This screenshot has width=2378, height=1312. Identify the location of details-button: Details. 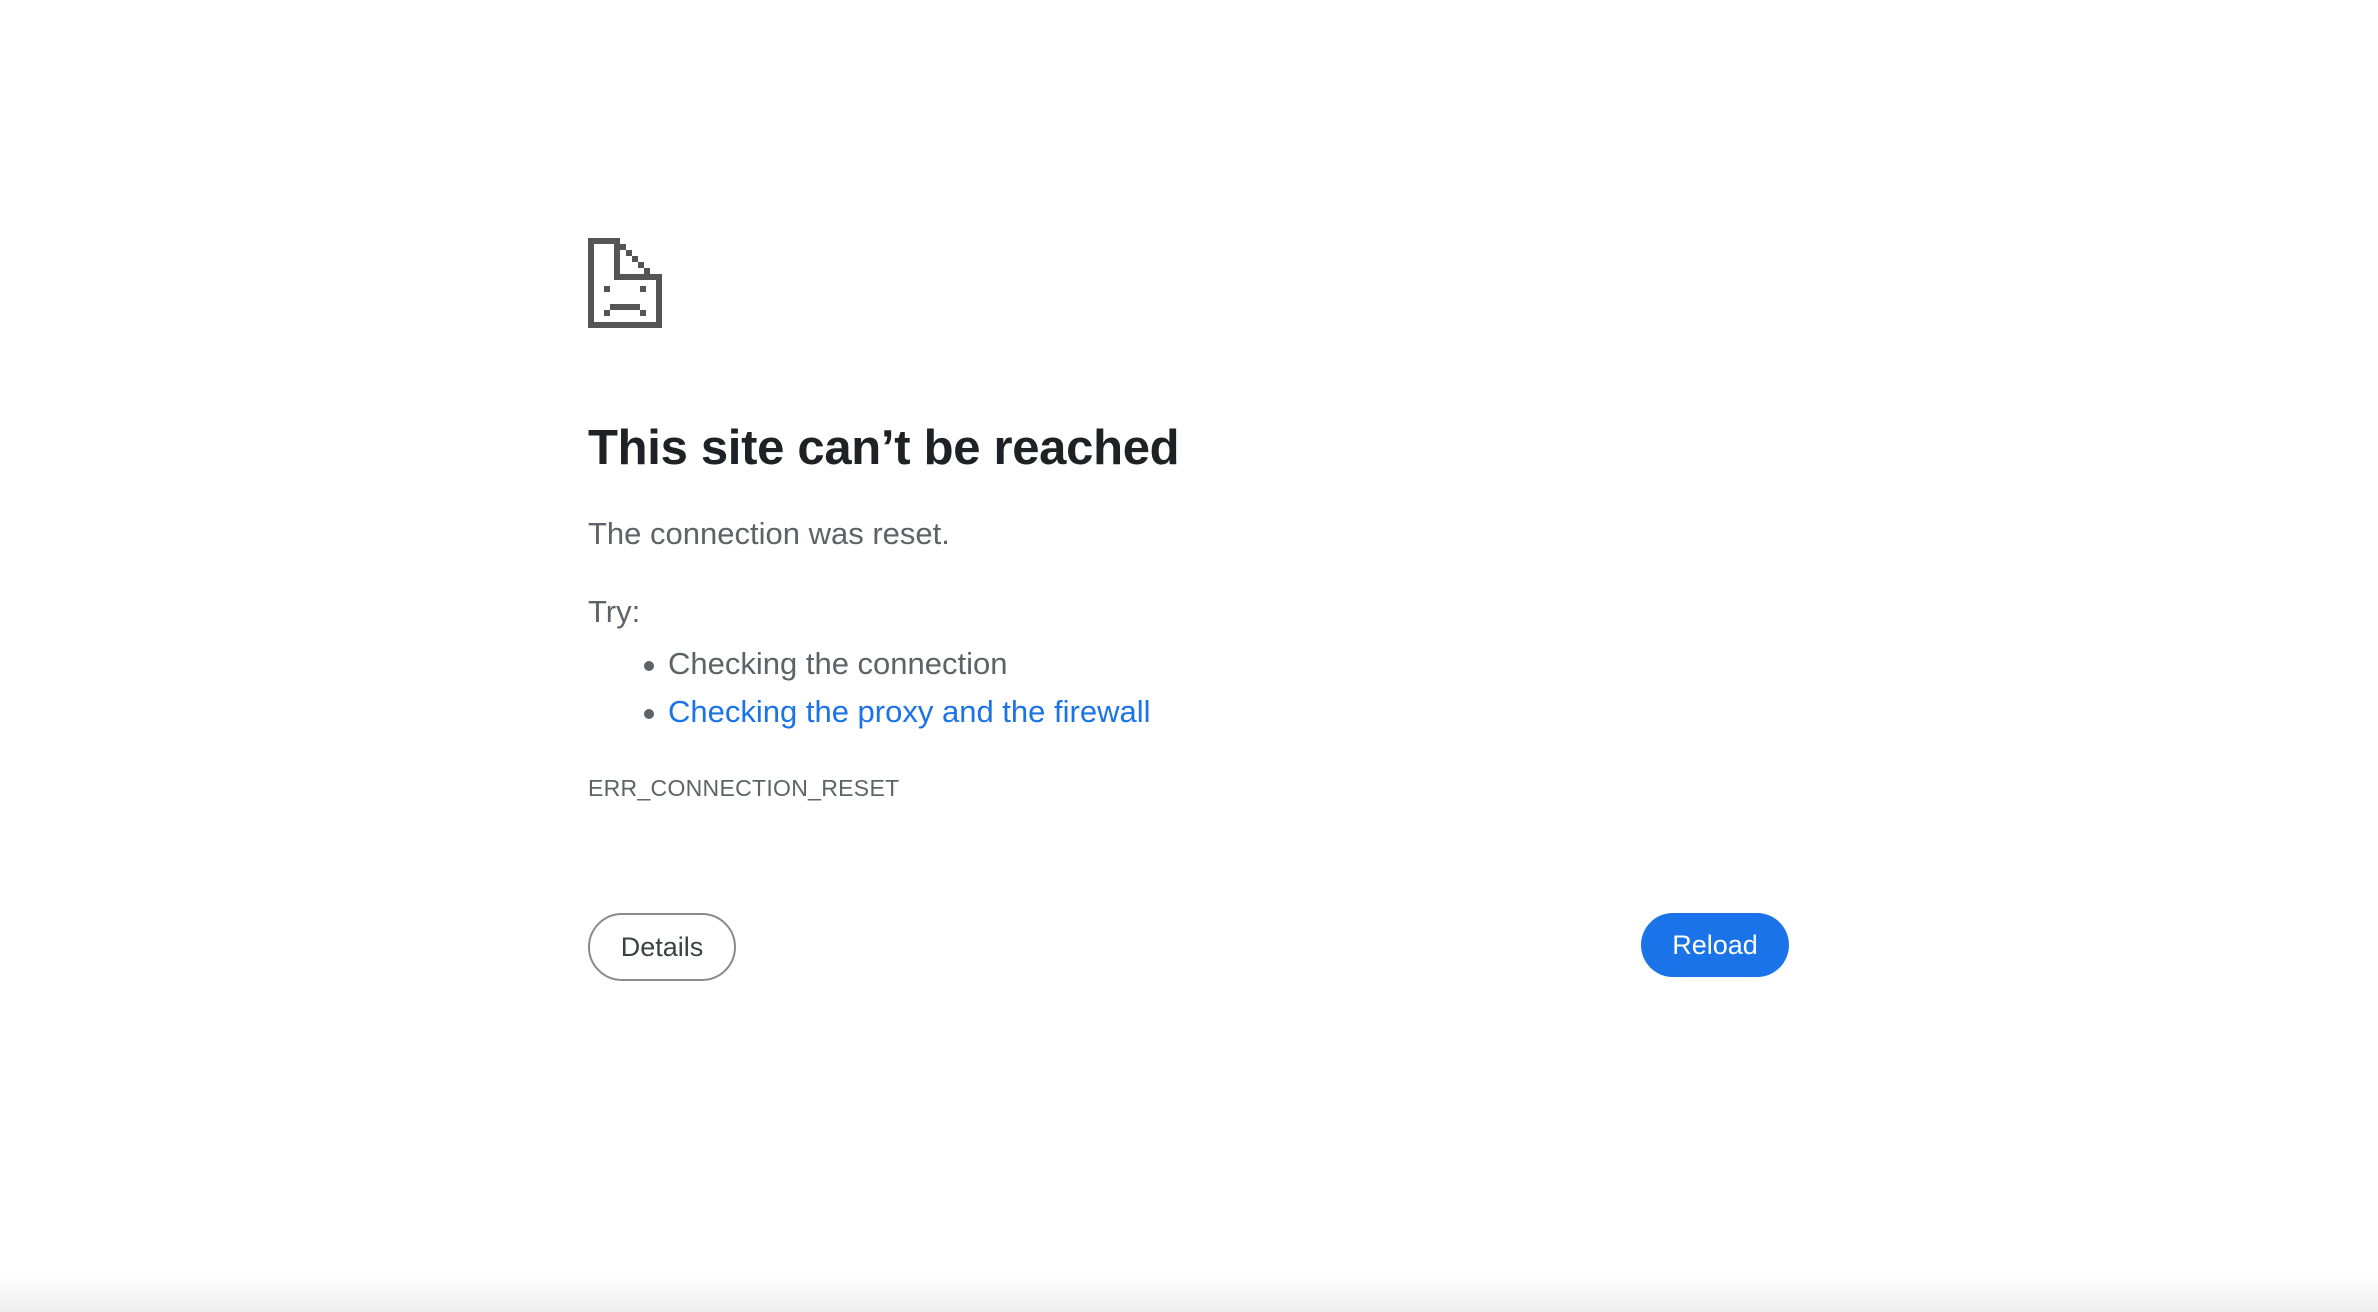
(662, 947).